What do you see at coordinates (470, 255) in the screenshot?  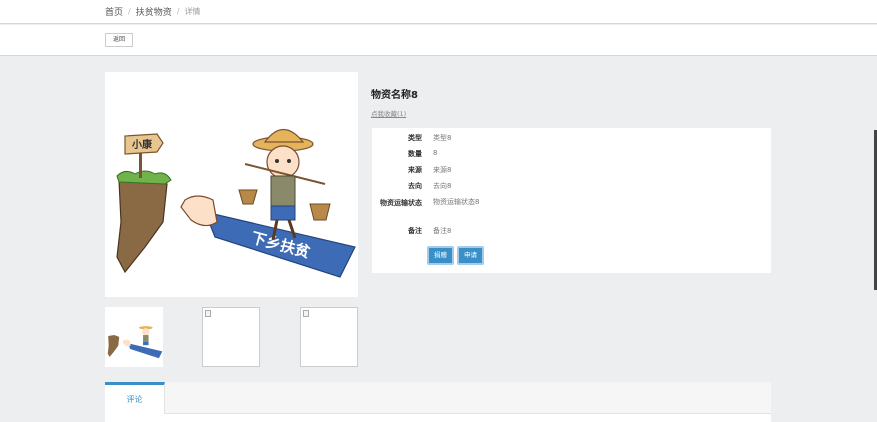 I see `apply-button: 申请` at bounding box center [470, 255].